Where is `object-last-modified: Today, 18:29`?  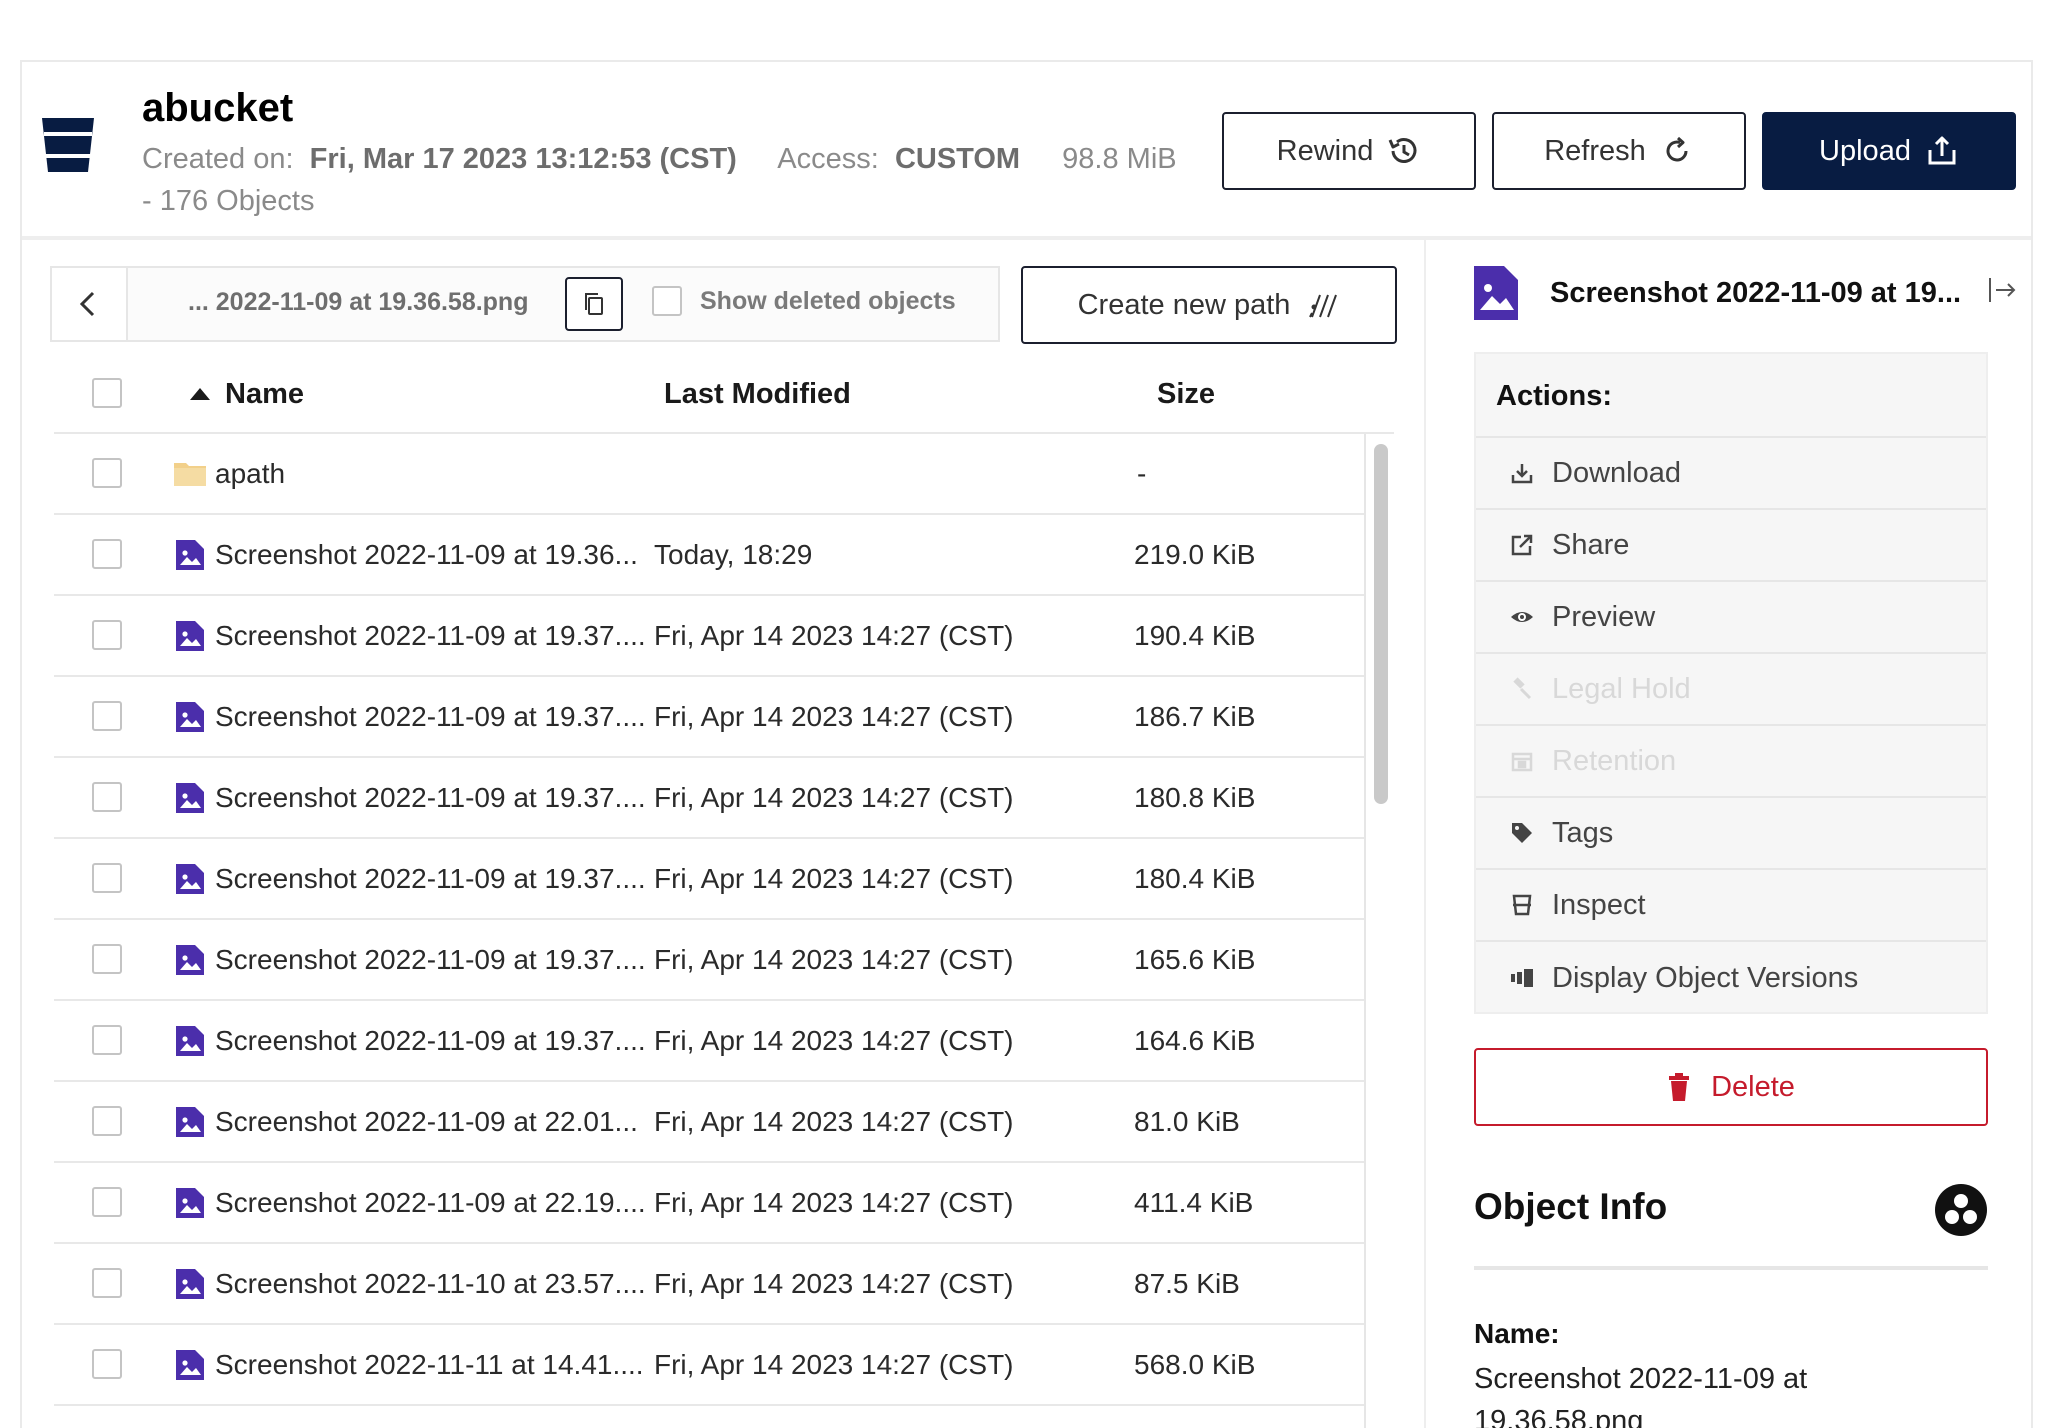
object-last-modified: Today, 18:29 is located at coordinates (733, 554).